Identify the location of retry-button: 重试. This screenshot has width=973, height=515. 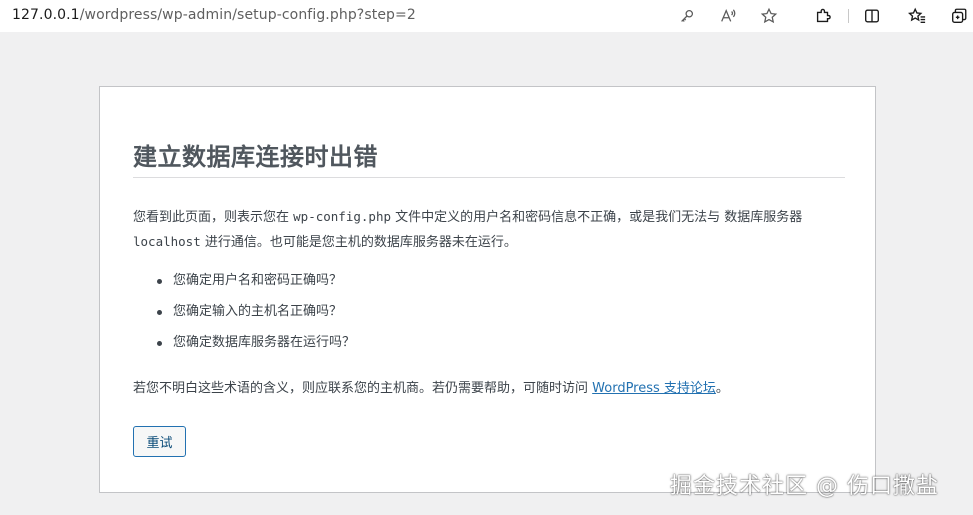
(159, 441).